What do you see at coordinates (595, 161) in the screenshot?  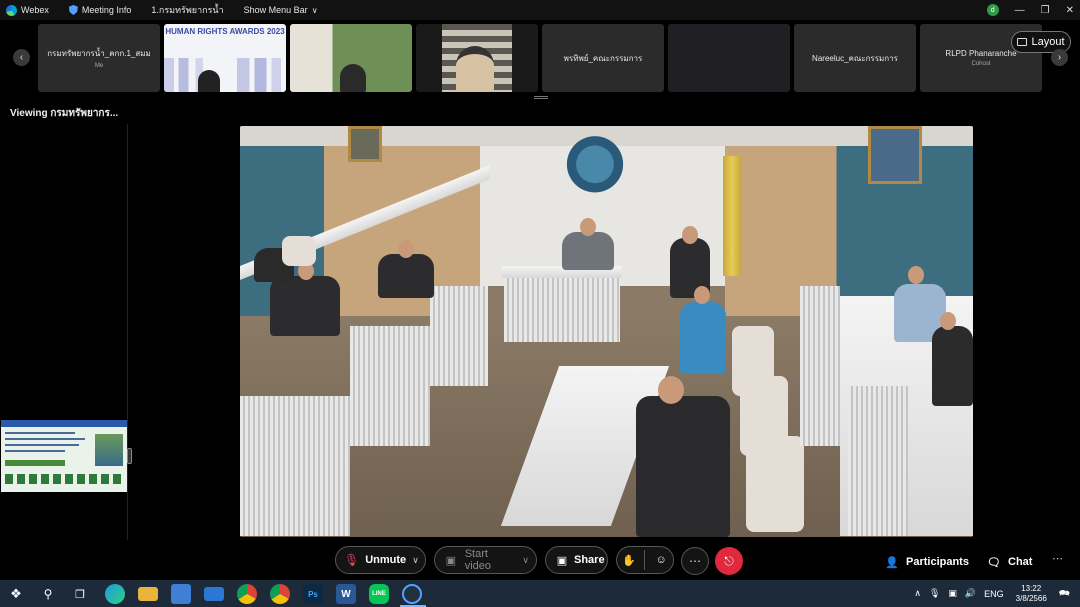 I see `emblem-icon` at bounding box center [595, 161].